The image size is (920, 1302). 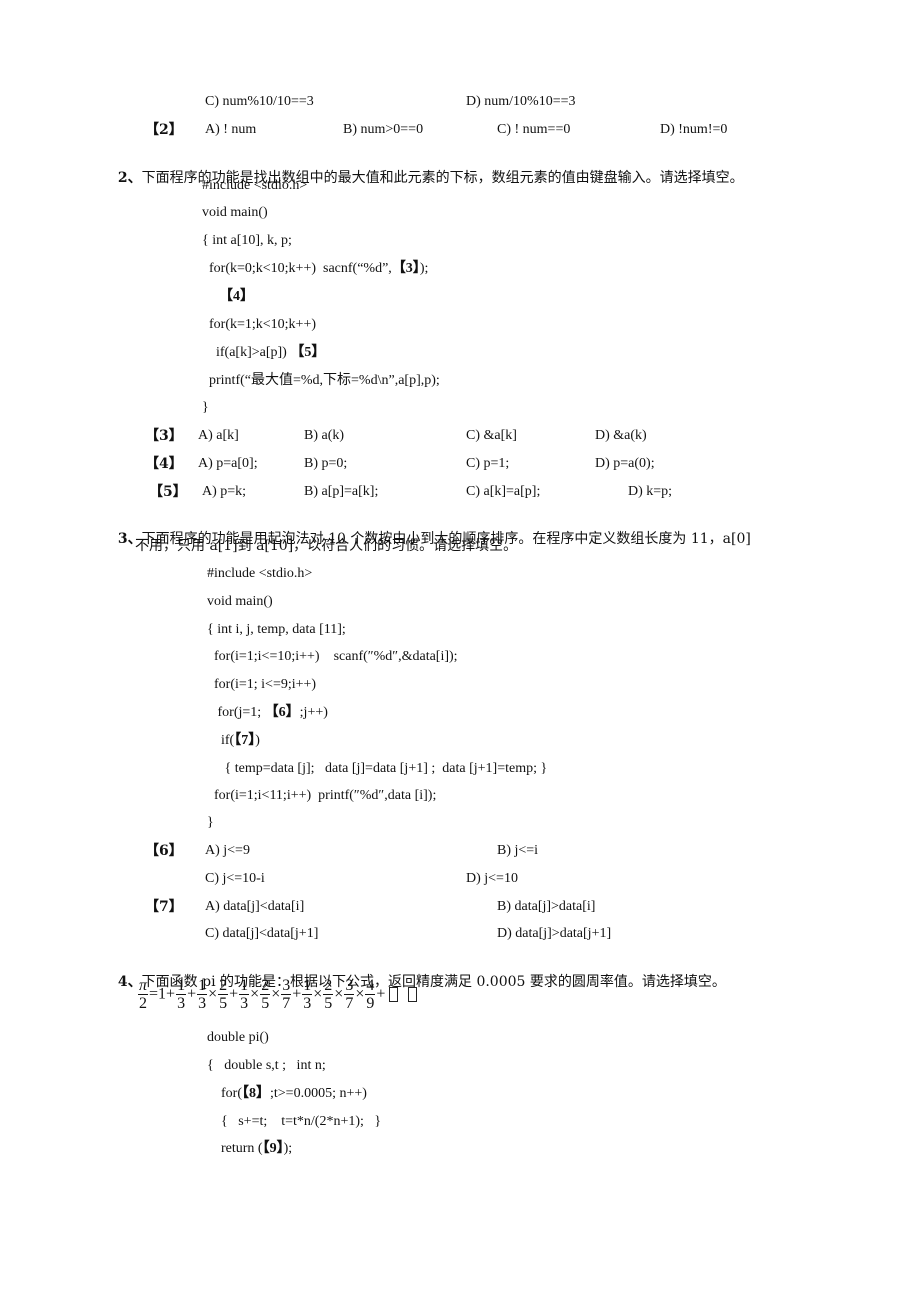 I want to click on code-text: for(k=0;k<10;k++) sacnf(“%d”,, so click(x=297, y=268).